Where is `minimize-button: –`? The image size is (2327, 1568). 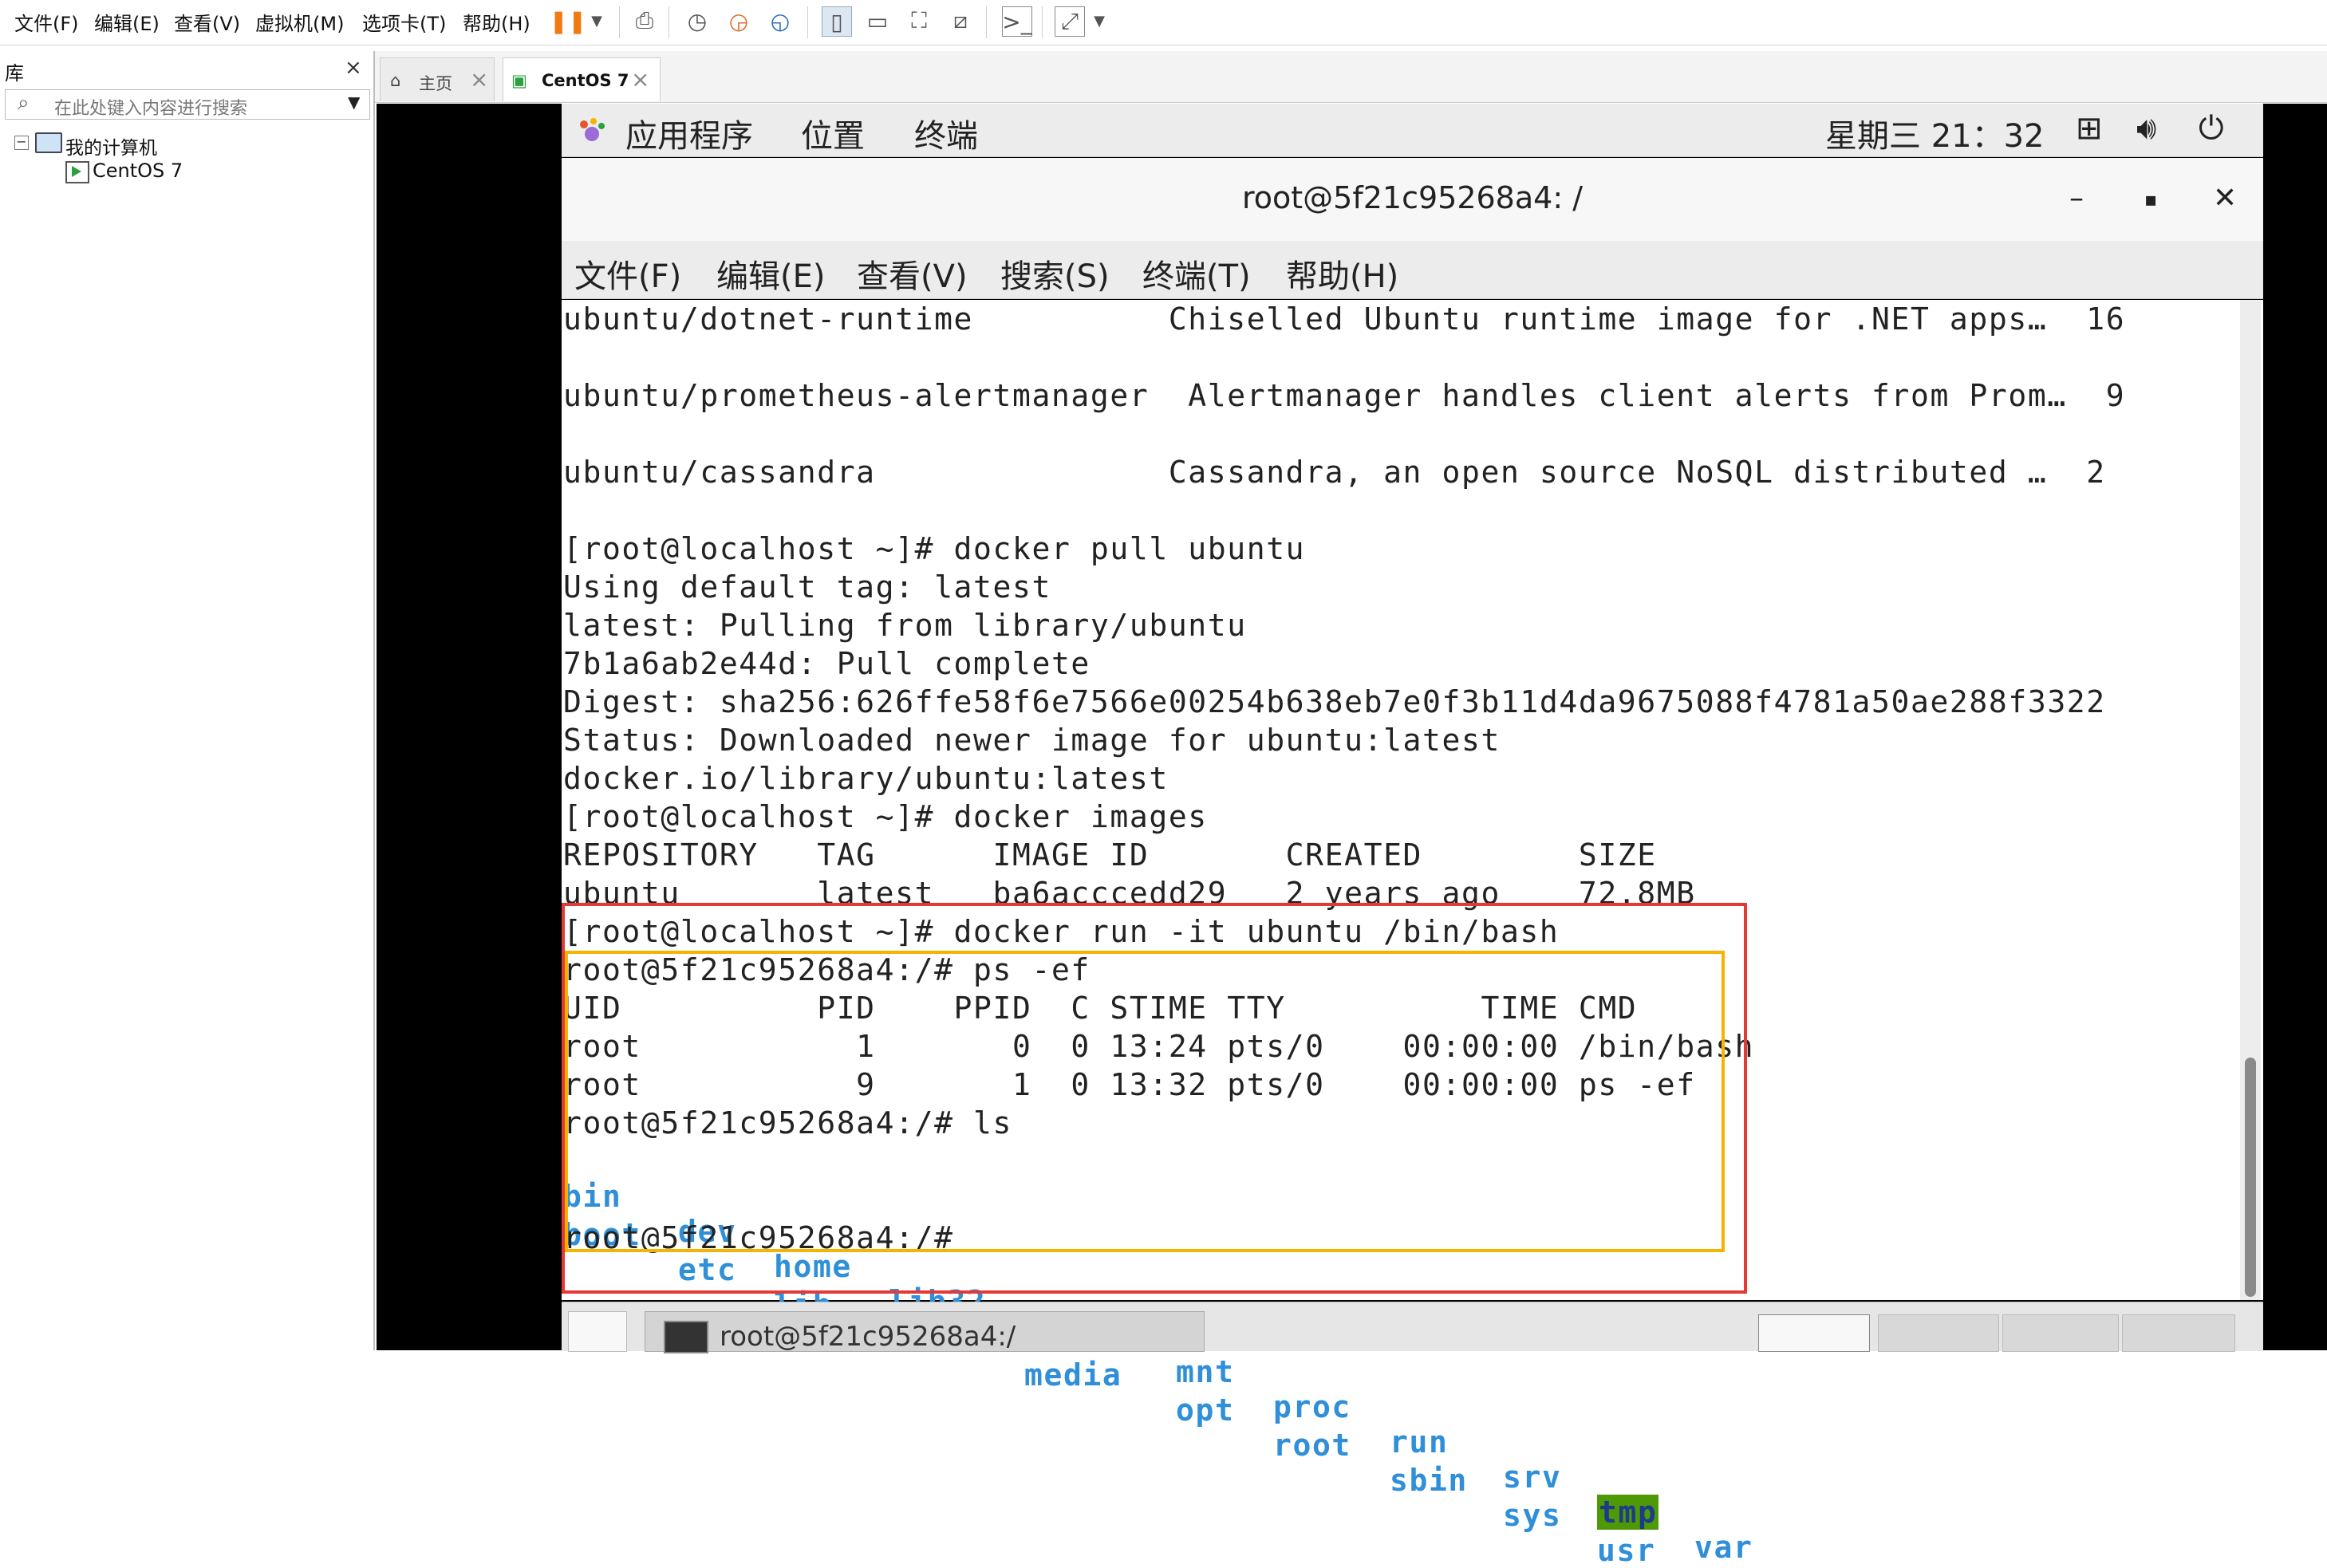 minimize-button: – is located at coordinates (2076, 198).